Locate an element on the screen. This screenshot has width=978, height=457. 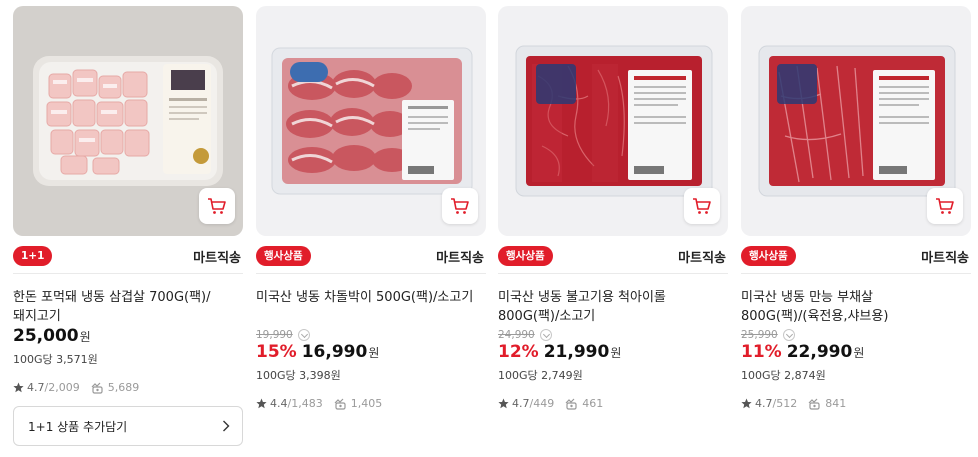
unit-price: 100G당 3,398원 is located at coordinates (298, 375).